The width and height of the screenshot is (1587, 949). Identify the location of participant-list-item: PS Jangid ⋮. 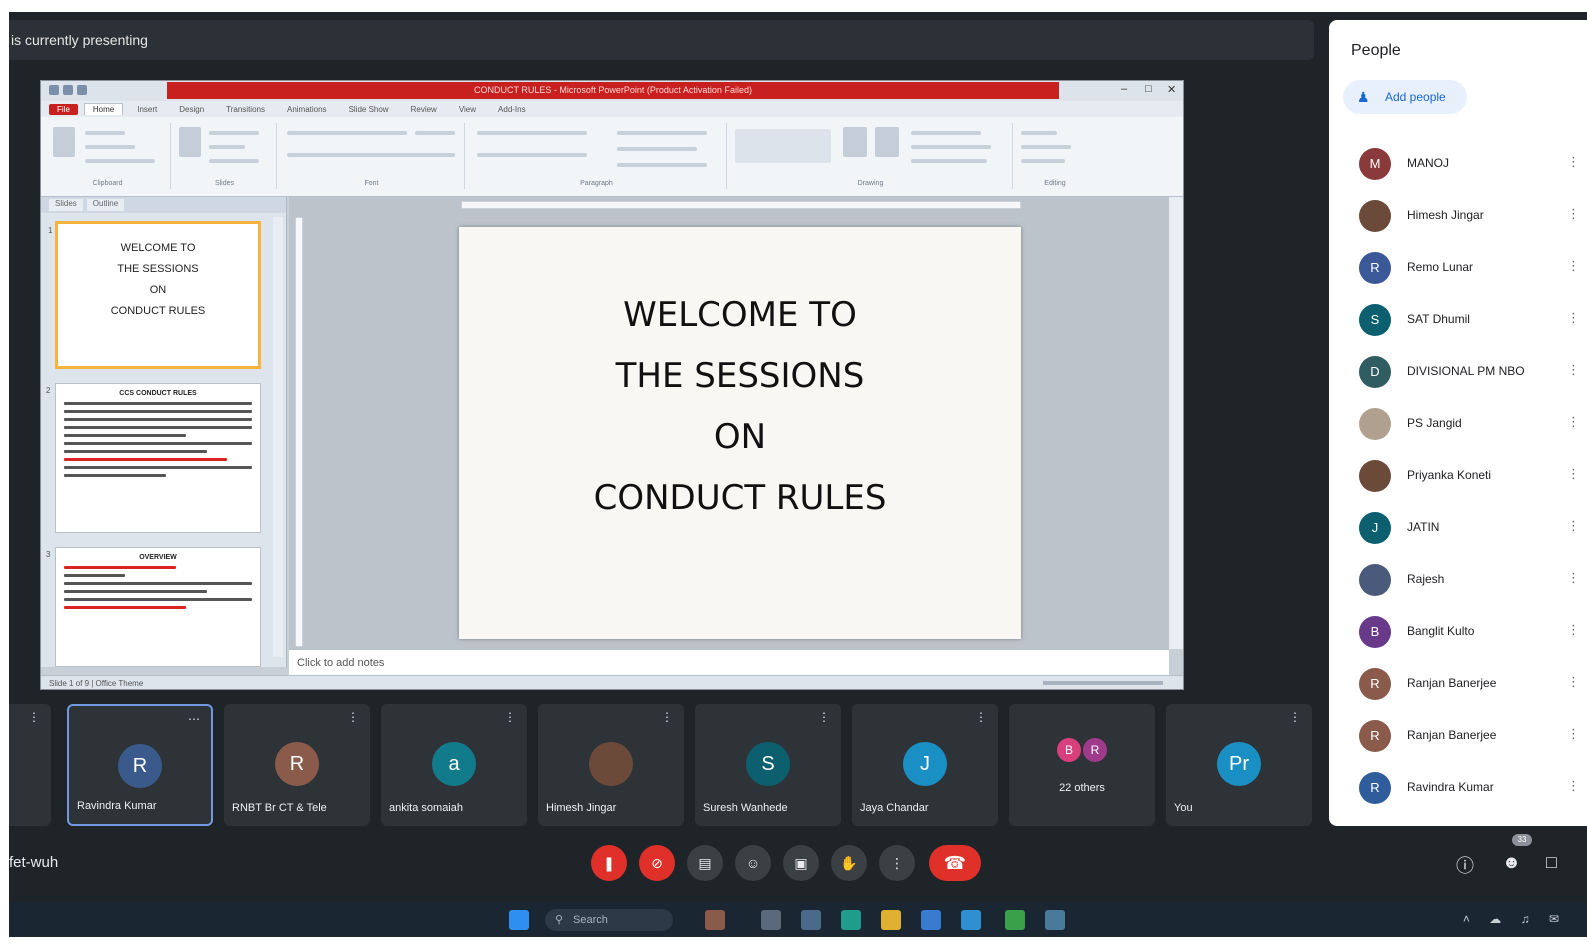
(1458, 424).